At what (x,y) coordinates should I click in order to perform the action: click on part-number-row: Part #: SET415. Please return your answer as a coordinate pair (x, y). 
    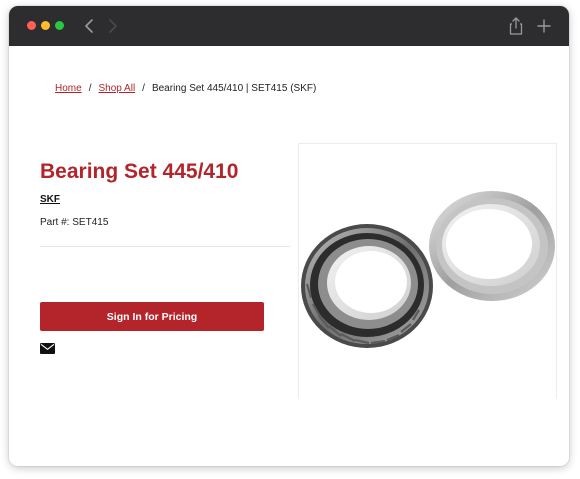
    Looking at the image, I should click on (74, 222).